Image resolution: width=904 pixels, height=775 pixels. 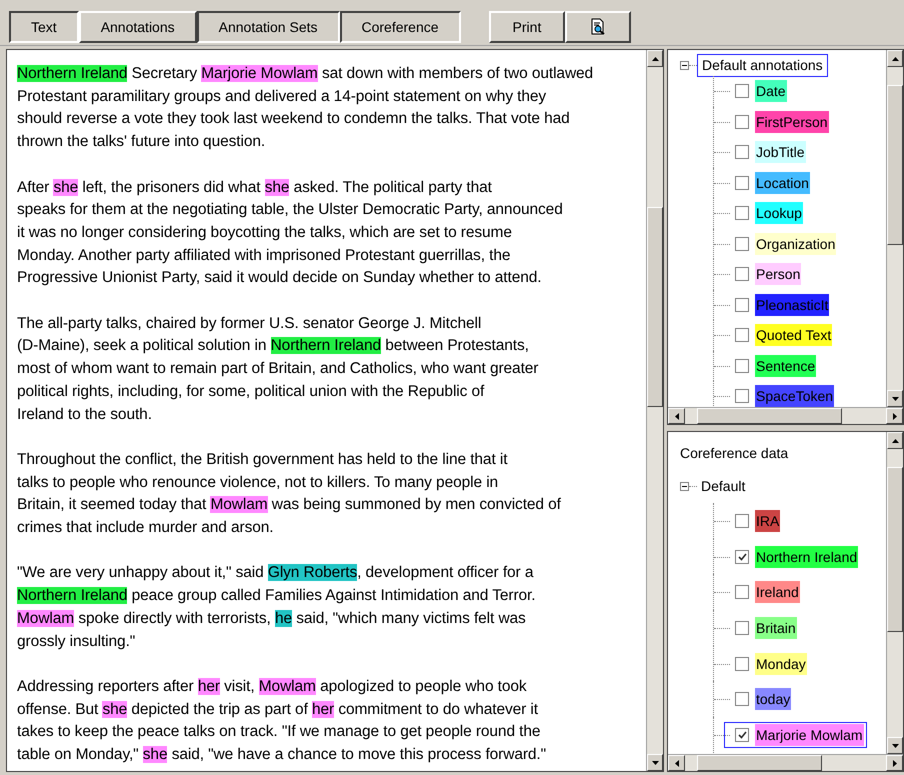 I want to click on document-magnifier-icon, so click(x=598, y=27).